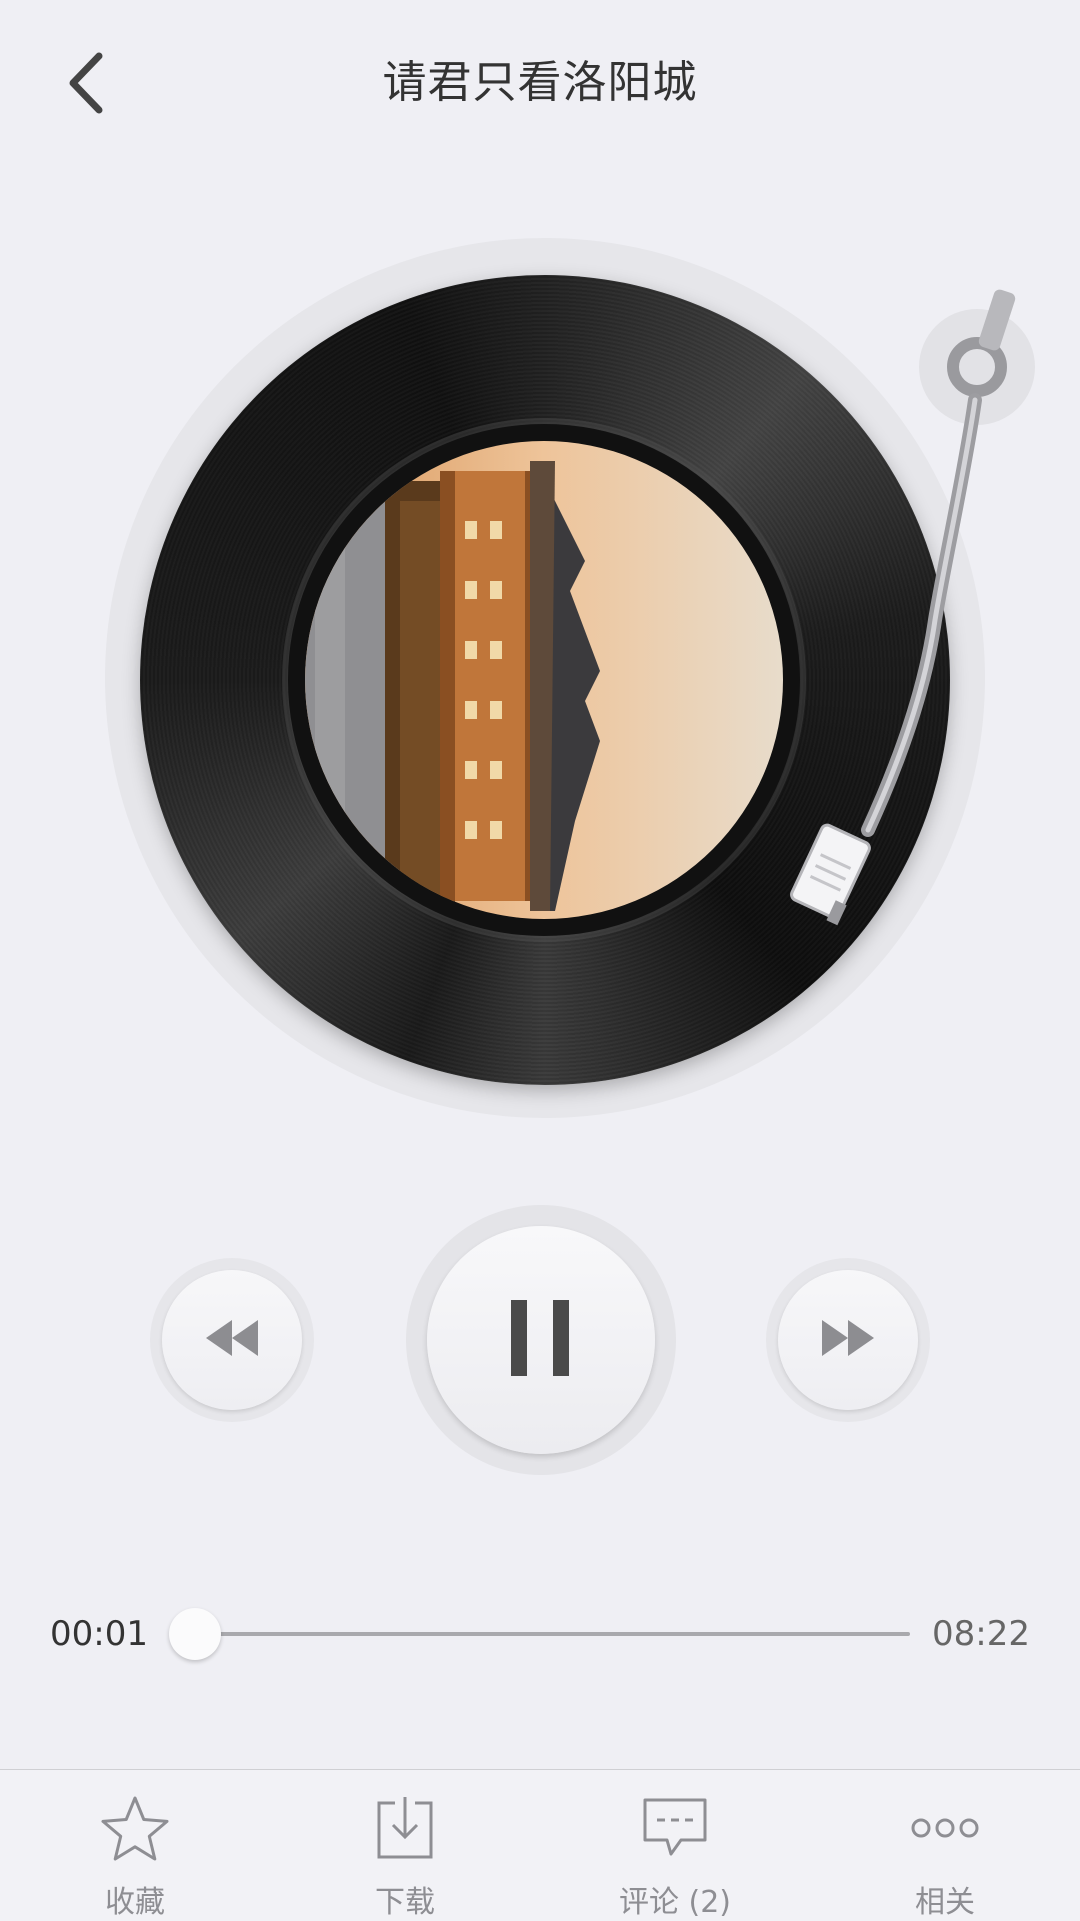  Describe the element at coordinates (981, 1634) in the screenshot. I see `total-time: 08:22` at that location.